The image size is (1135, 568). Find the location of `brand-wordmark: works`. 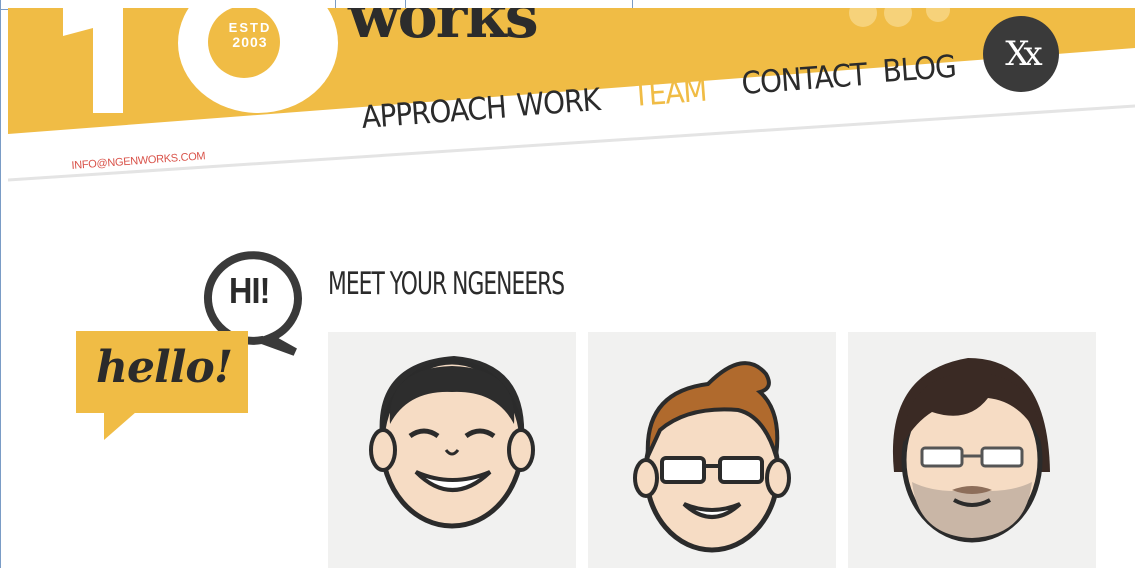

brand-wordmark: works is located at coordinates (443, 30).